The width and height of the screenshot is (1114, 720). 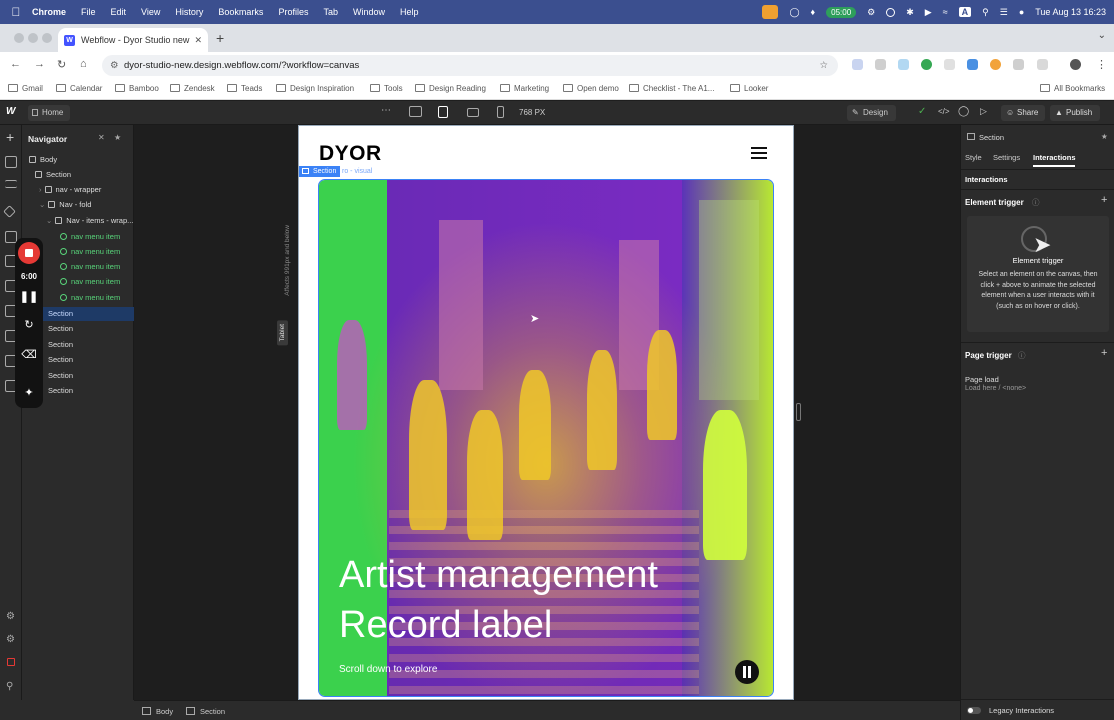 What do you see at coordinates (11, 662) in the screenshot?
I see `record-icon` at bounding box center [11, 662].